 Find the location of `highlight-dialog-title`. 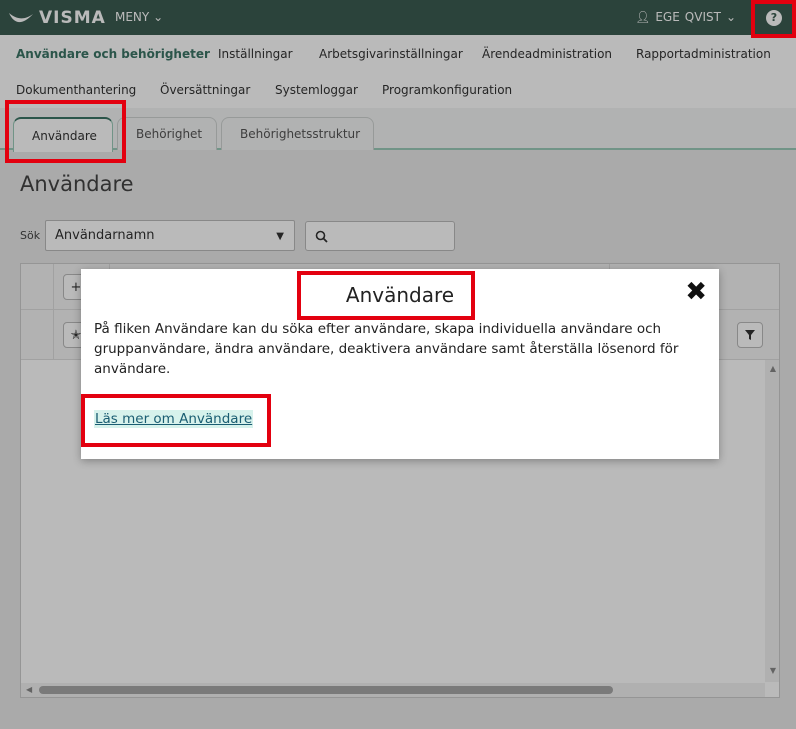

highlight-dialog-title is located at coordinates (386, 295).